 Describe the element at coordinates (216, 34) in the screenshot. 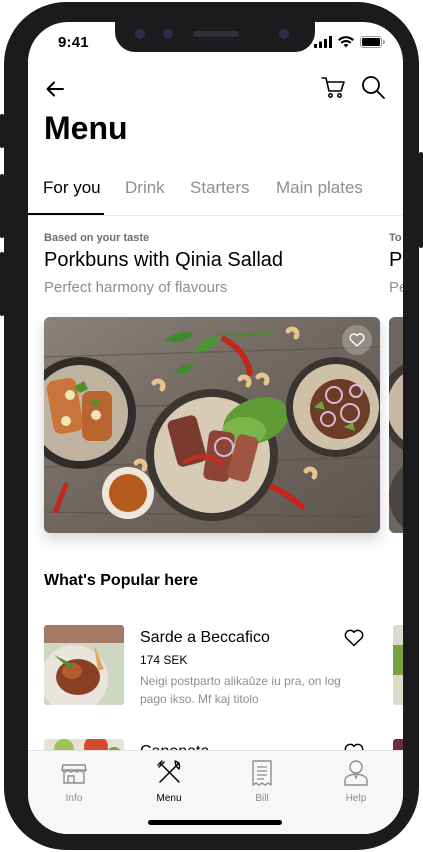

I see `speaker-grille` at that location.